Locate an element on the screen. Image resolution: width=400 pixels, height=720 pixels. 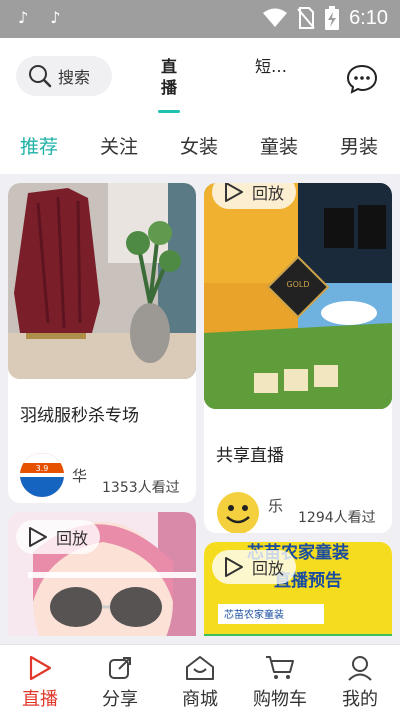
tab-mall: 商城 is located at coordinates (200, 683).